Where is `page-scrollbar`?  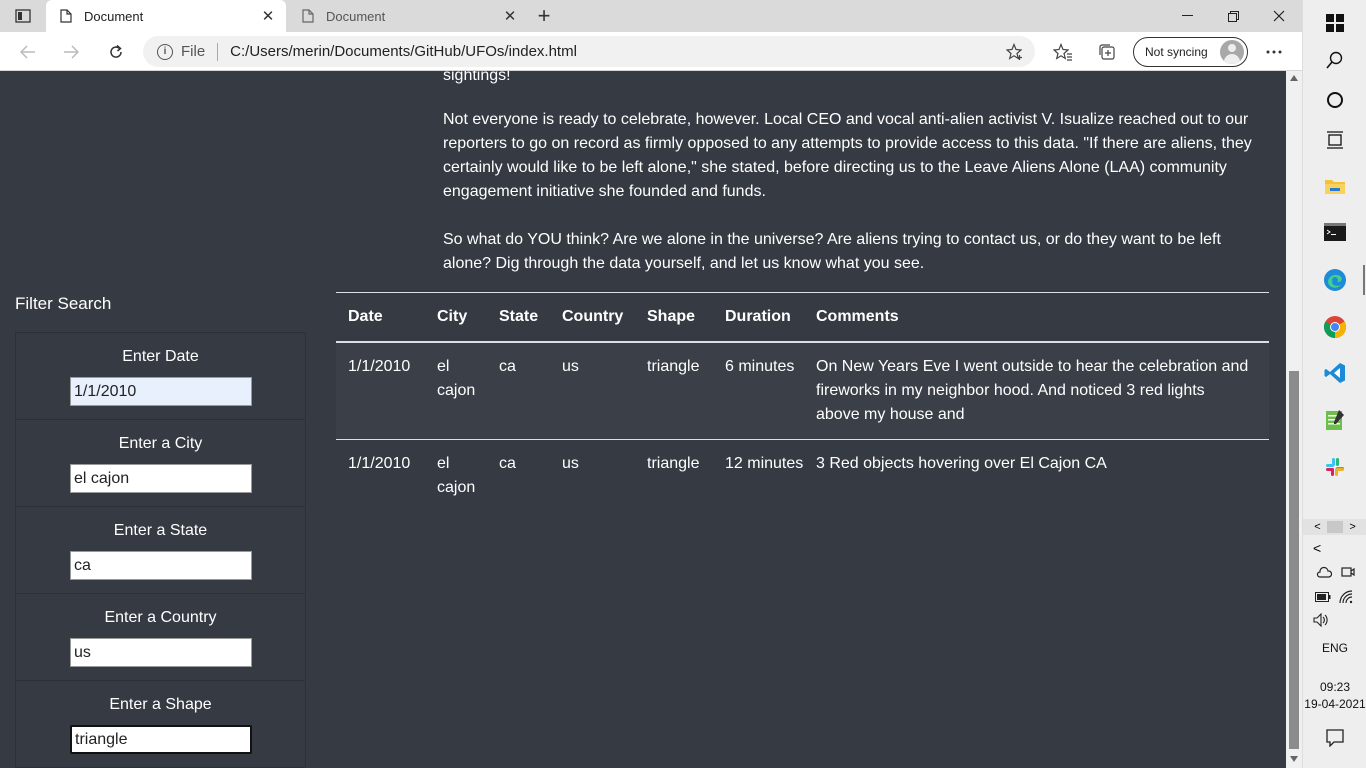
page-scrollbar is located at coordinates (1294, 419).